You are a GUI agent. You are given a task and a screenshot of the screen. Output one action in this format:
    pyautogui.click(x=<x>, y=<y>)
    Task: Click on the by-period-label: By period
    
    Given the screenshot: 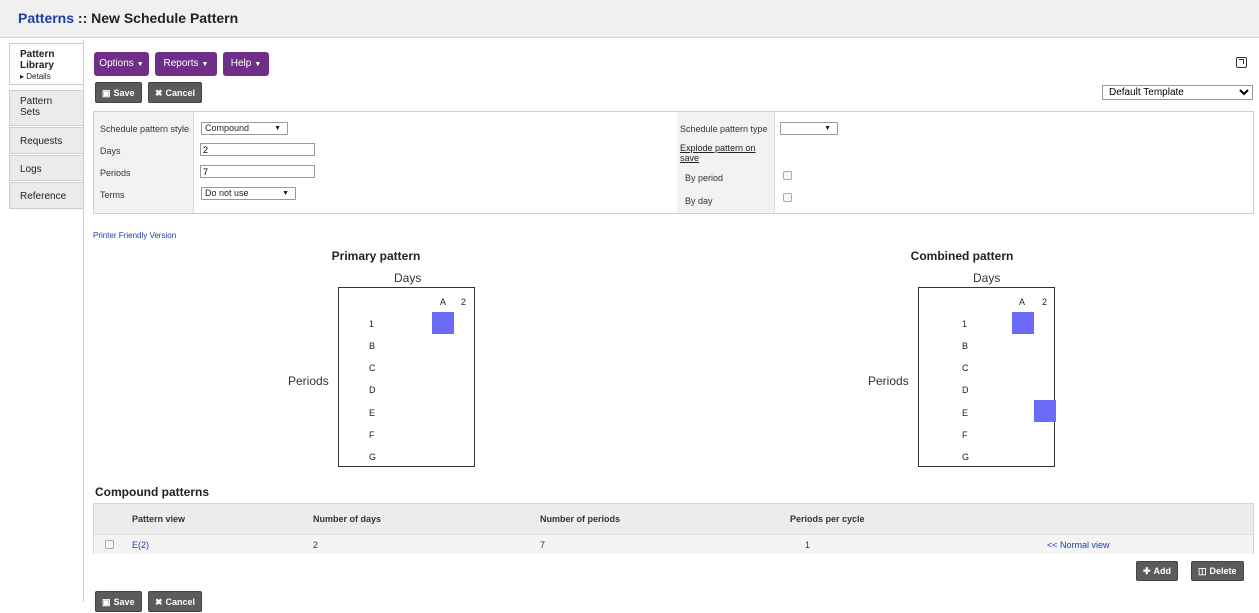 What is the action you would take?
    pyautogui.click(x=704, y=178)
    